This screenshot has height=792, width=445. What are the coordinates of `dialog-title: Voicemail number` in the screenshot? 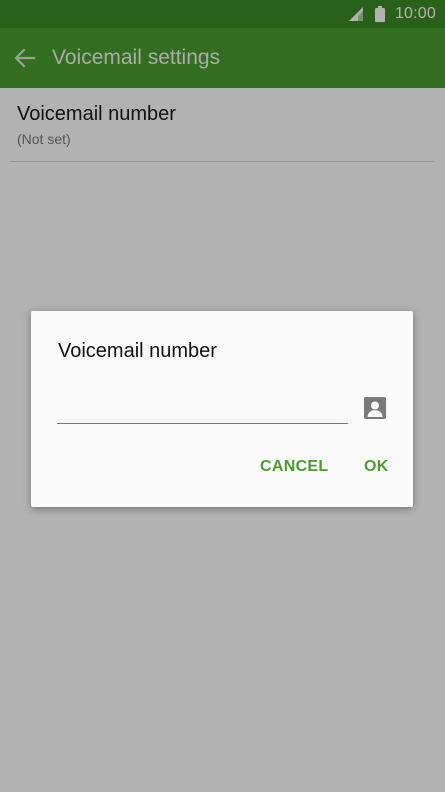 It's located at (137, 351).